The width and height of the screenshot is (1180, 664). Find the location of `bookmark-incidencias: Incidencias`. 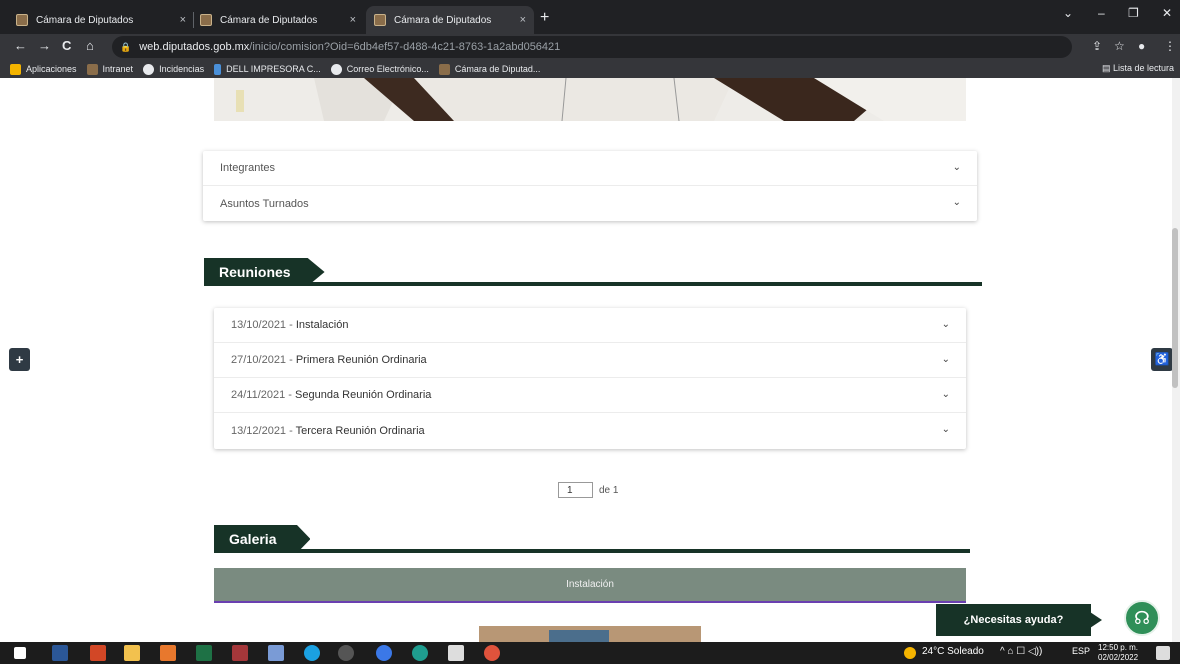

bookmark-incidencias: Incidencias is located at coordinates (173, 69).